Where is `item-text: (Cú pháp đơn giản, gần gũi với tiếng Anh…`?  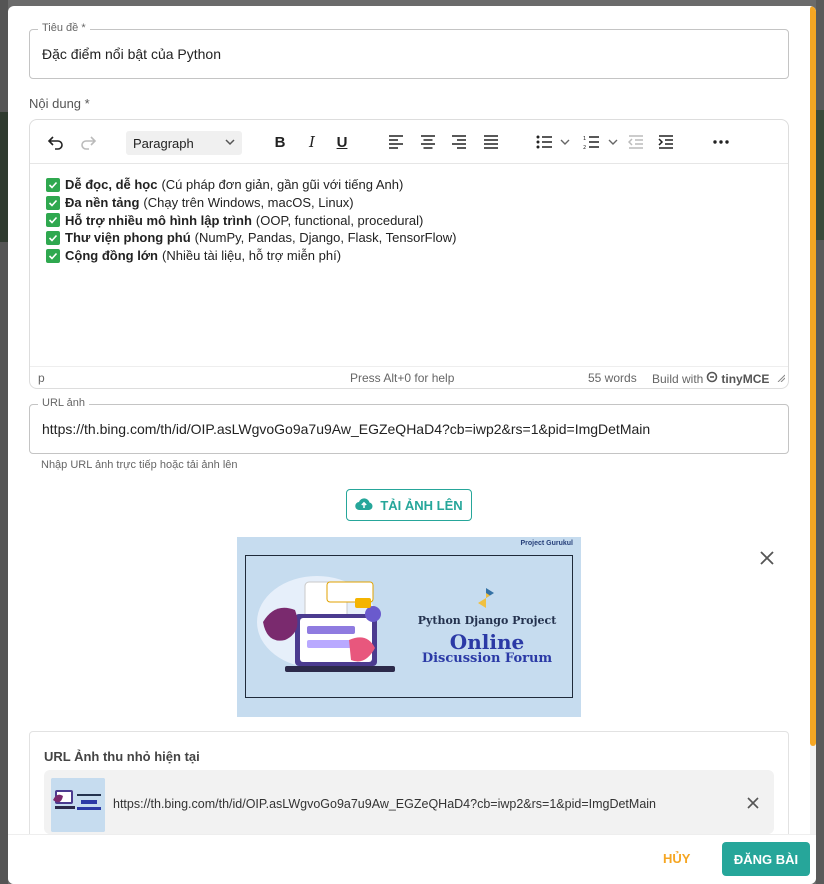
item-text: (Cú pháp đơn giản, gần gũi với tiếng Anh… is located at coordinates (282, 184).